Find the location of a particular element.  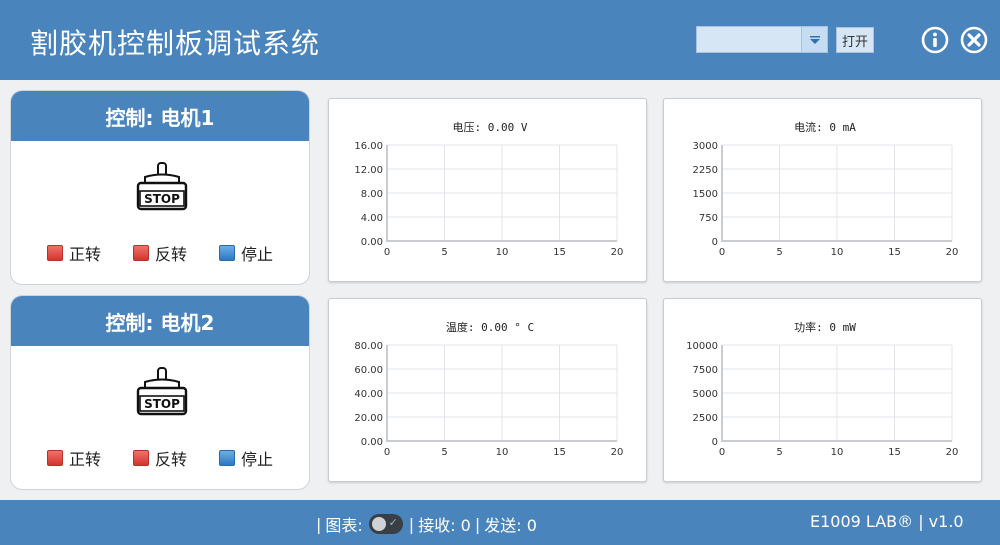

motor-1-card: 控制: 电机1 STOP 正转 反转 停止 is located at coordinates (160, 187).